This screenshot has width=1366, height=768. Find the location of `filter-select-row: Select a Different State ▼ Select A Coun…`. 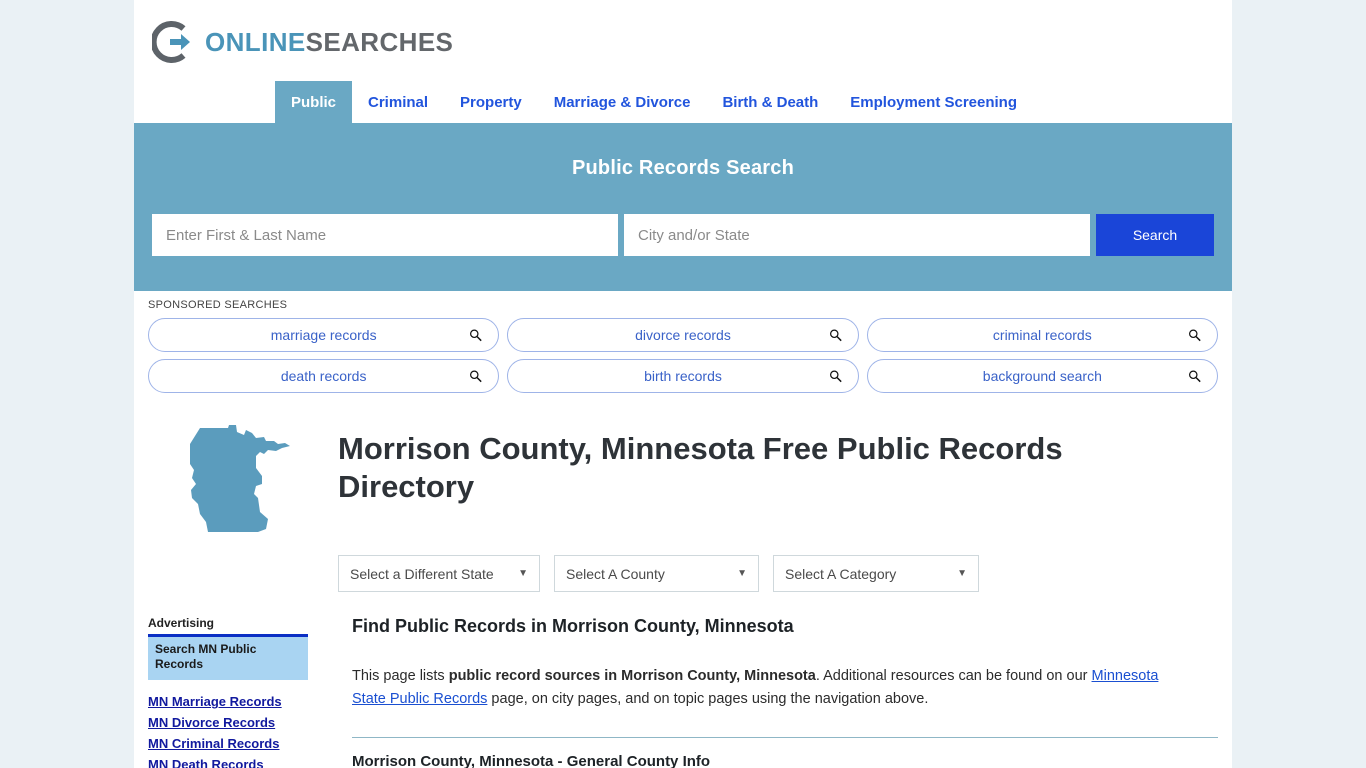

filter-select-row: Select a Different State ▼ Select A Coun… is located at coordinates (683, 564).